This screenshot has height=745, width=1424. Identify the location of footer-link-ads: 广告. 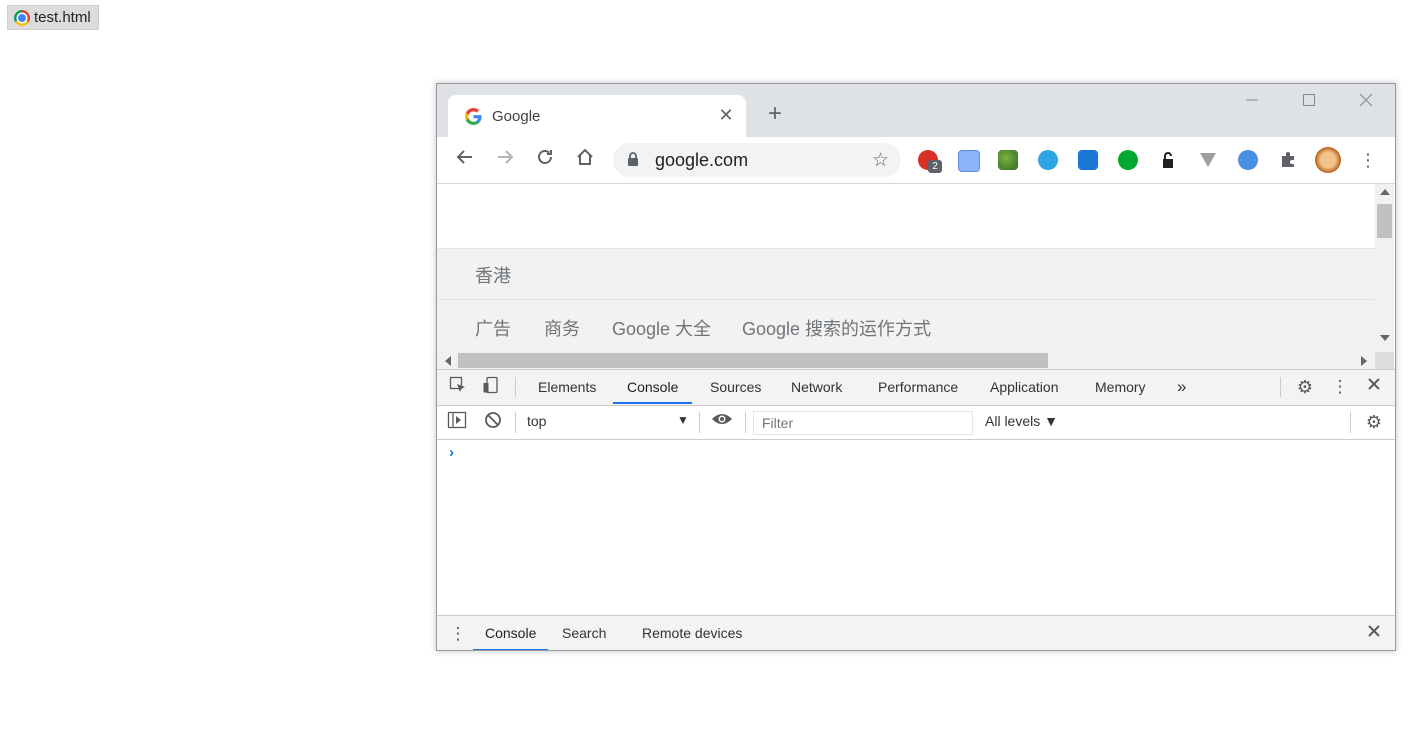
(493, 328).